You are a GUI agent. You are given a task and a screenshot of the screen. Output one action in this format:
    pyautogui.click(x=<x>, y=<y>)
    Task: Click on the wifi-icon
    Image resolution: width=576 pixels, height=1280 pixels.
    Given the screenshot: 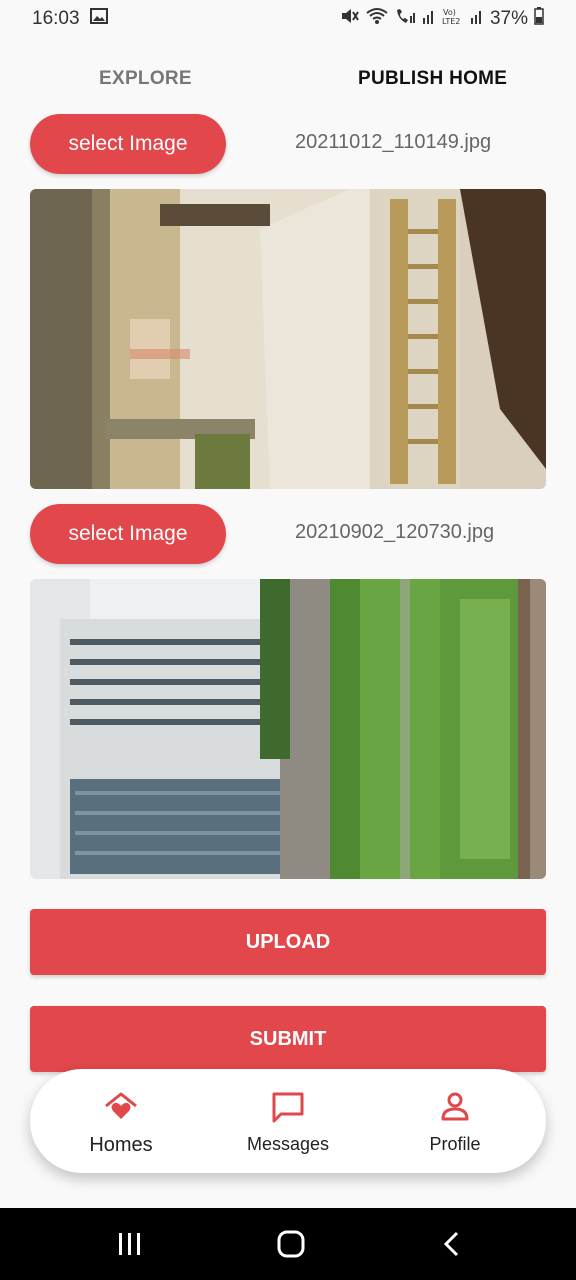 What is the action you would take?
    pyautogui.click(x=377, y=19)
    